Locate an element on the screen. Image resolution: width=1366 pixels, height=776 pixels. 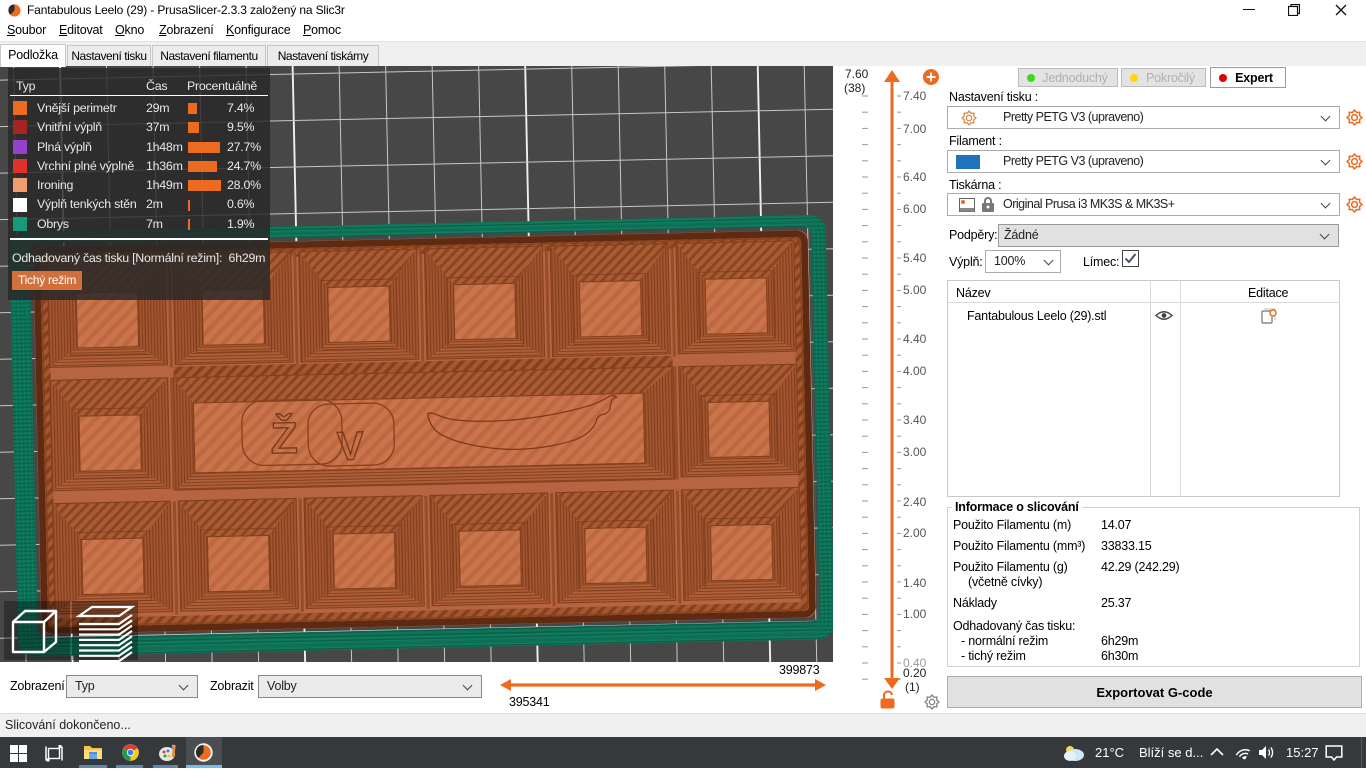
svg-text: 7.40 is located at coordinates (915, 96).